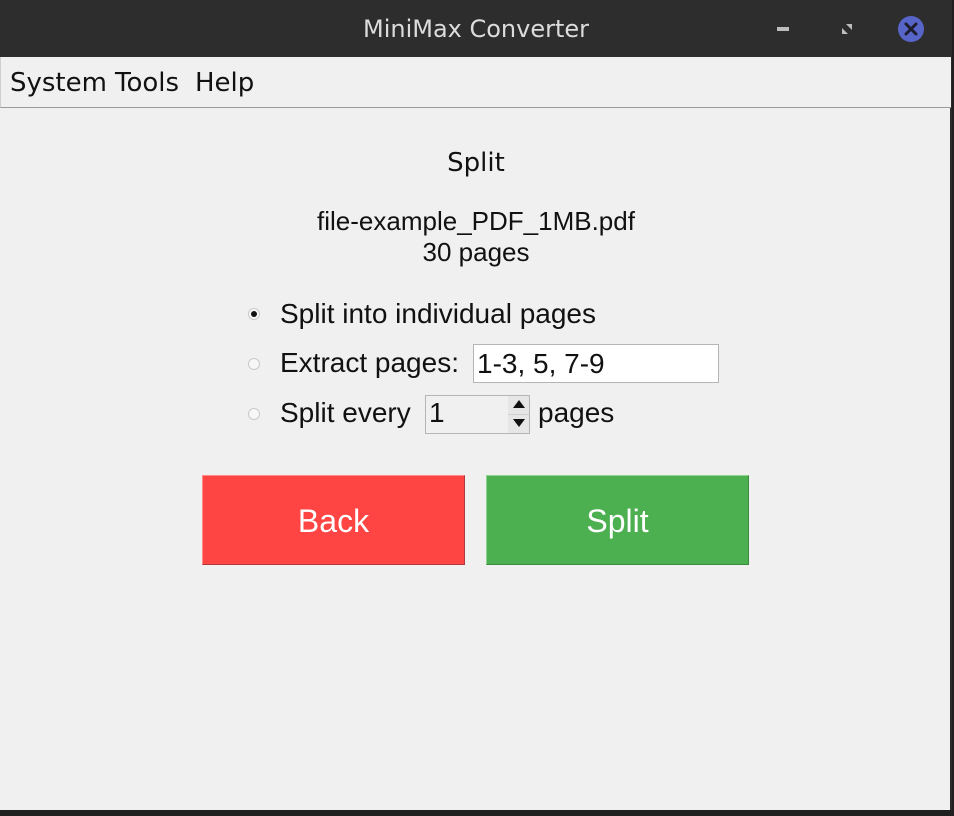 The image size is (954, 816). I want to click on option-extract-label: Extract pages:, so click(369, 363).